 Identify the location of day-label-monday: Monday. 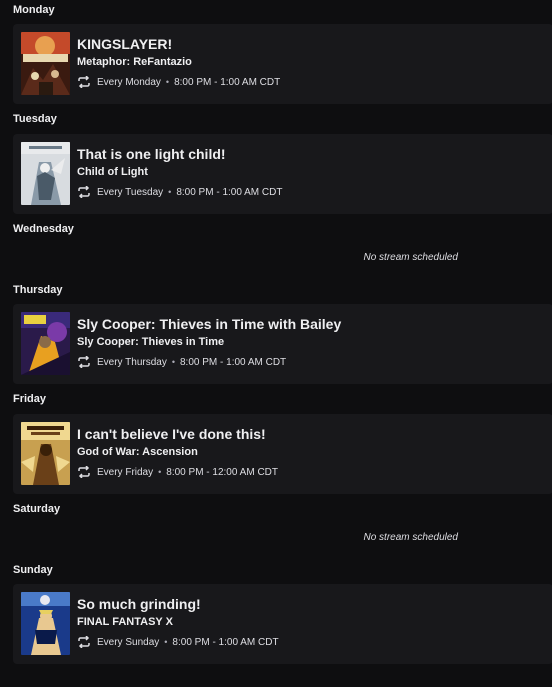
(34, 10).